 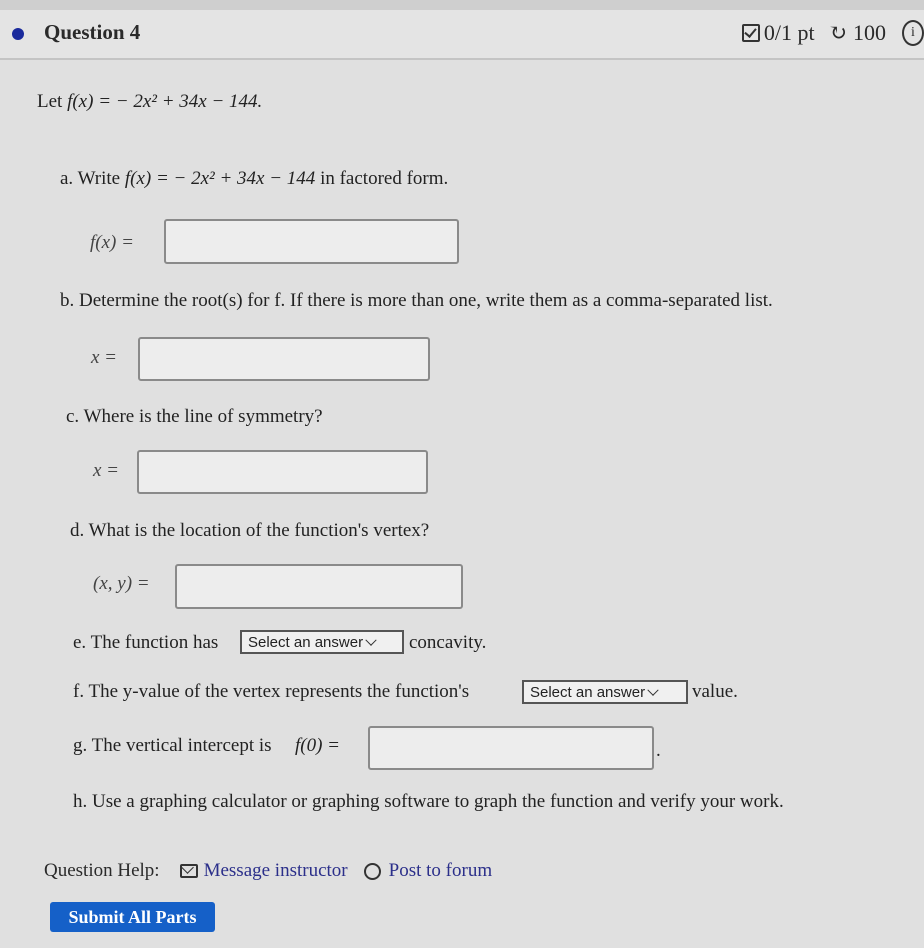 What do you see at coordinates (869, 32) in the screenshot?
I see `attempts-text: 100` at bounding box center [869, 32].